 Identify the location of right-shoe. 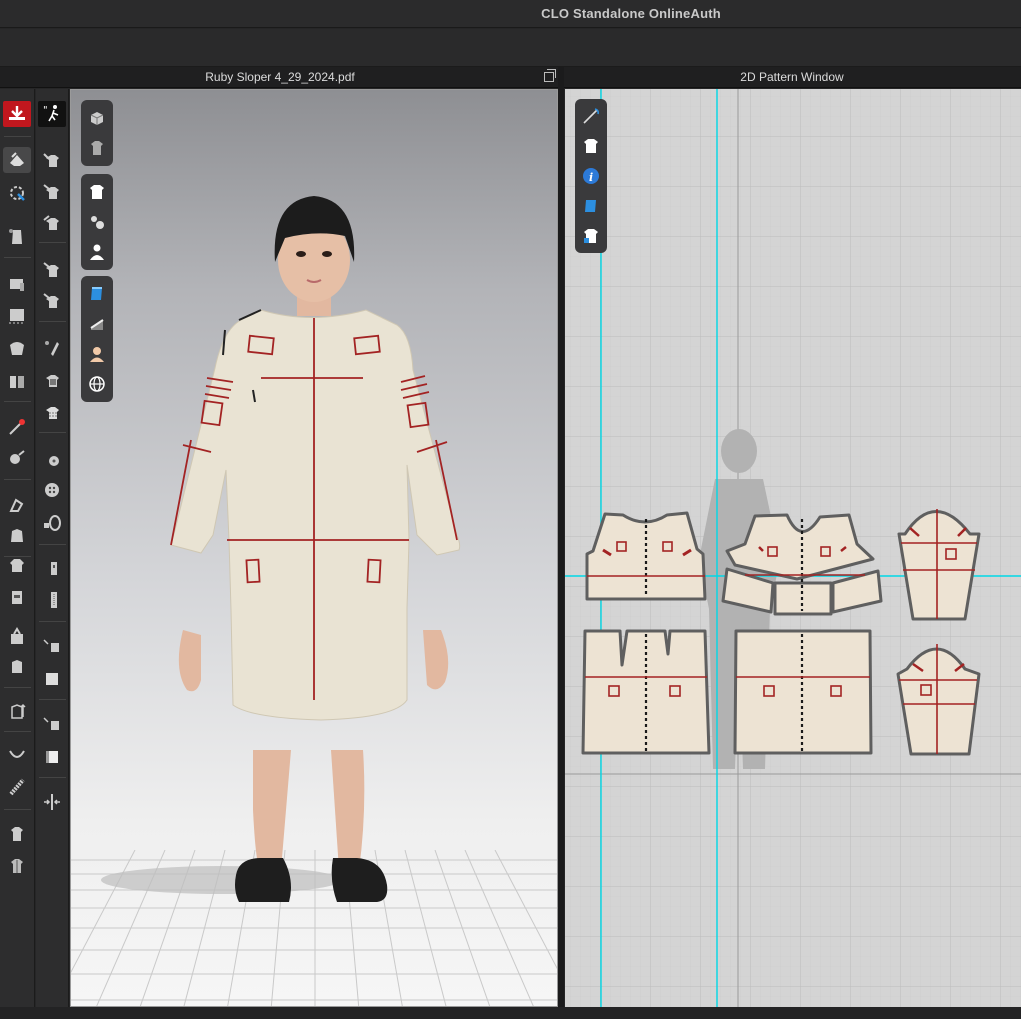
(359, 880).